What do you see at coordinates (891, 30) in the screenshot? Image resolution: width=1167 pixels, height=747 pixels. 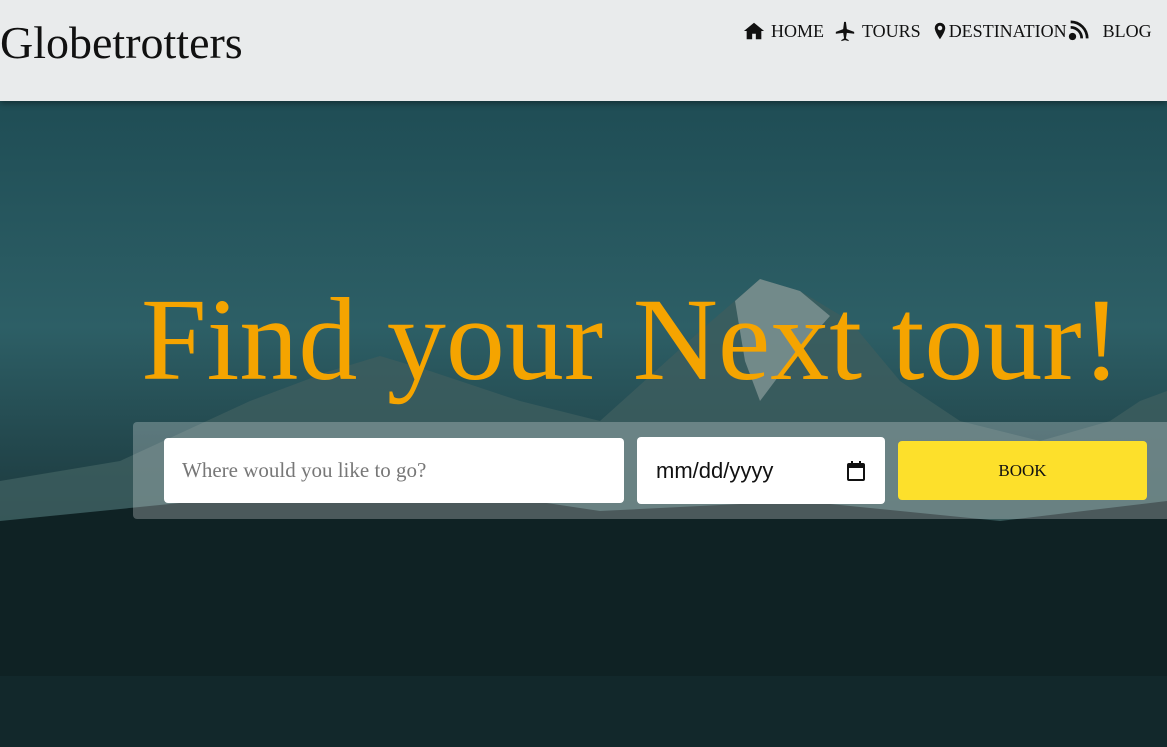 I see `nav-tours-label: TOURS` at bounding box center [891, 30].